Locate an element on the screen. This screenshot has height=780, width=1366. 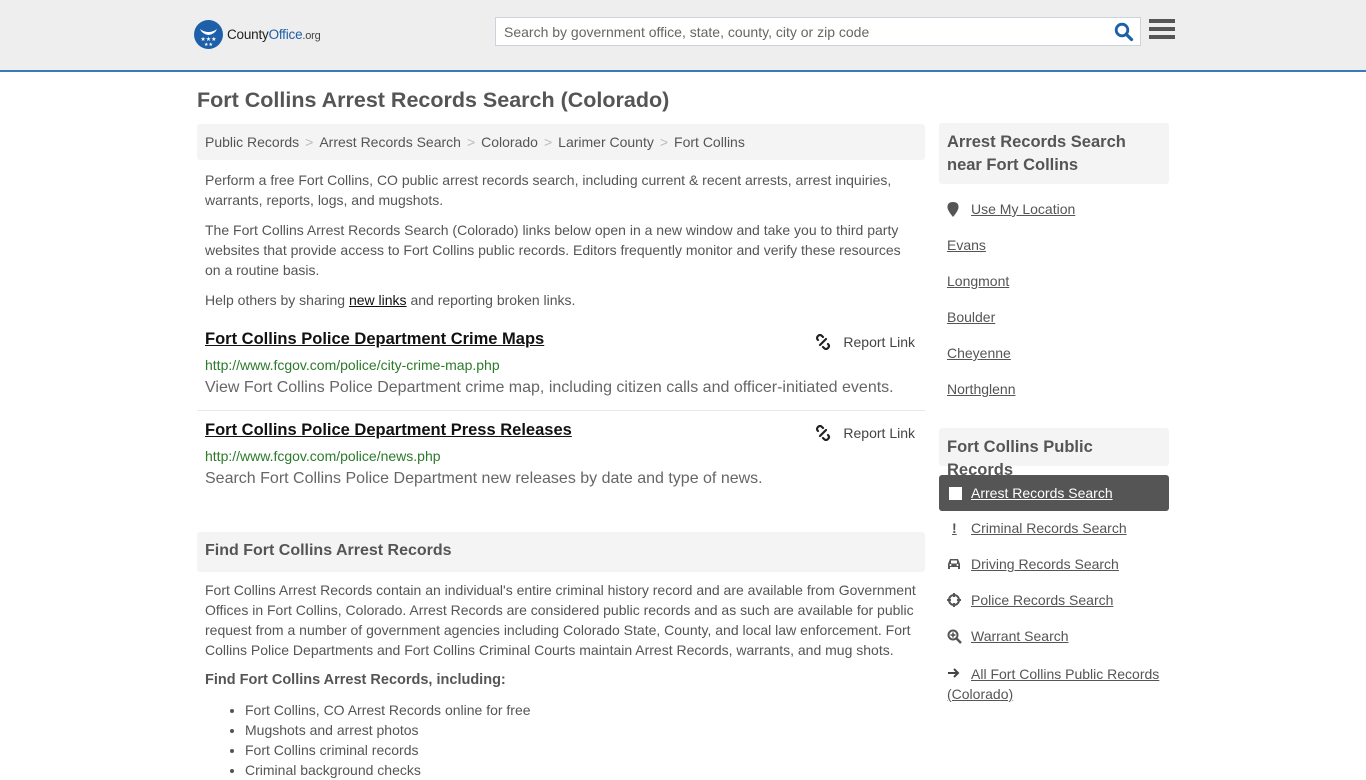
nearby-link-cheyenne: Cheyenne is located at coordinates (979, 353).